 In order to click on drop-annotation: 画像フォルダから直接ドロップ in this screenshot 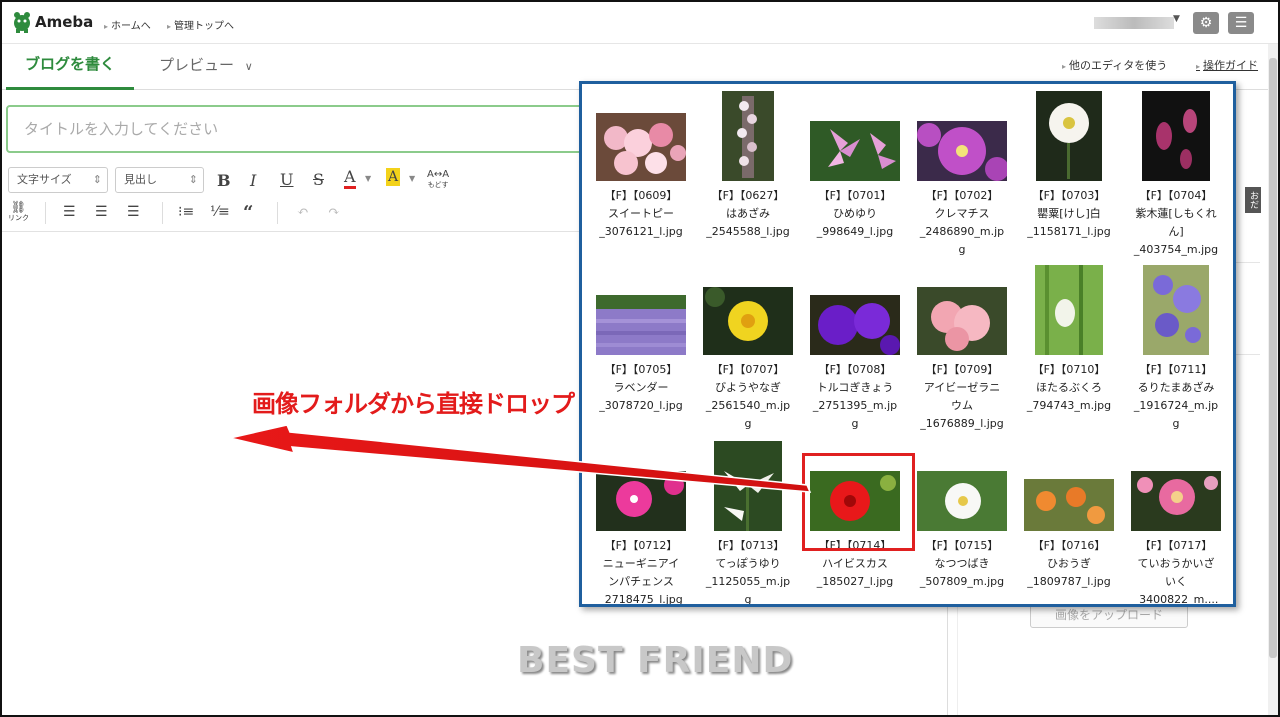, I will do `click(413, 404)`.